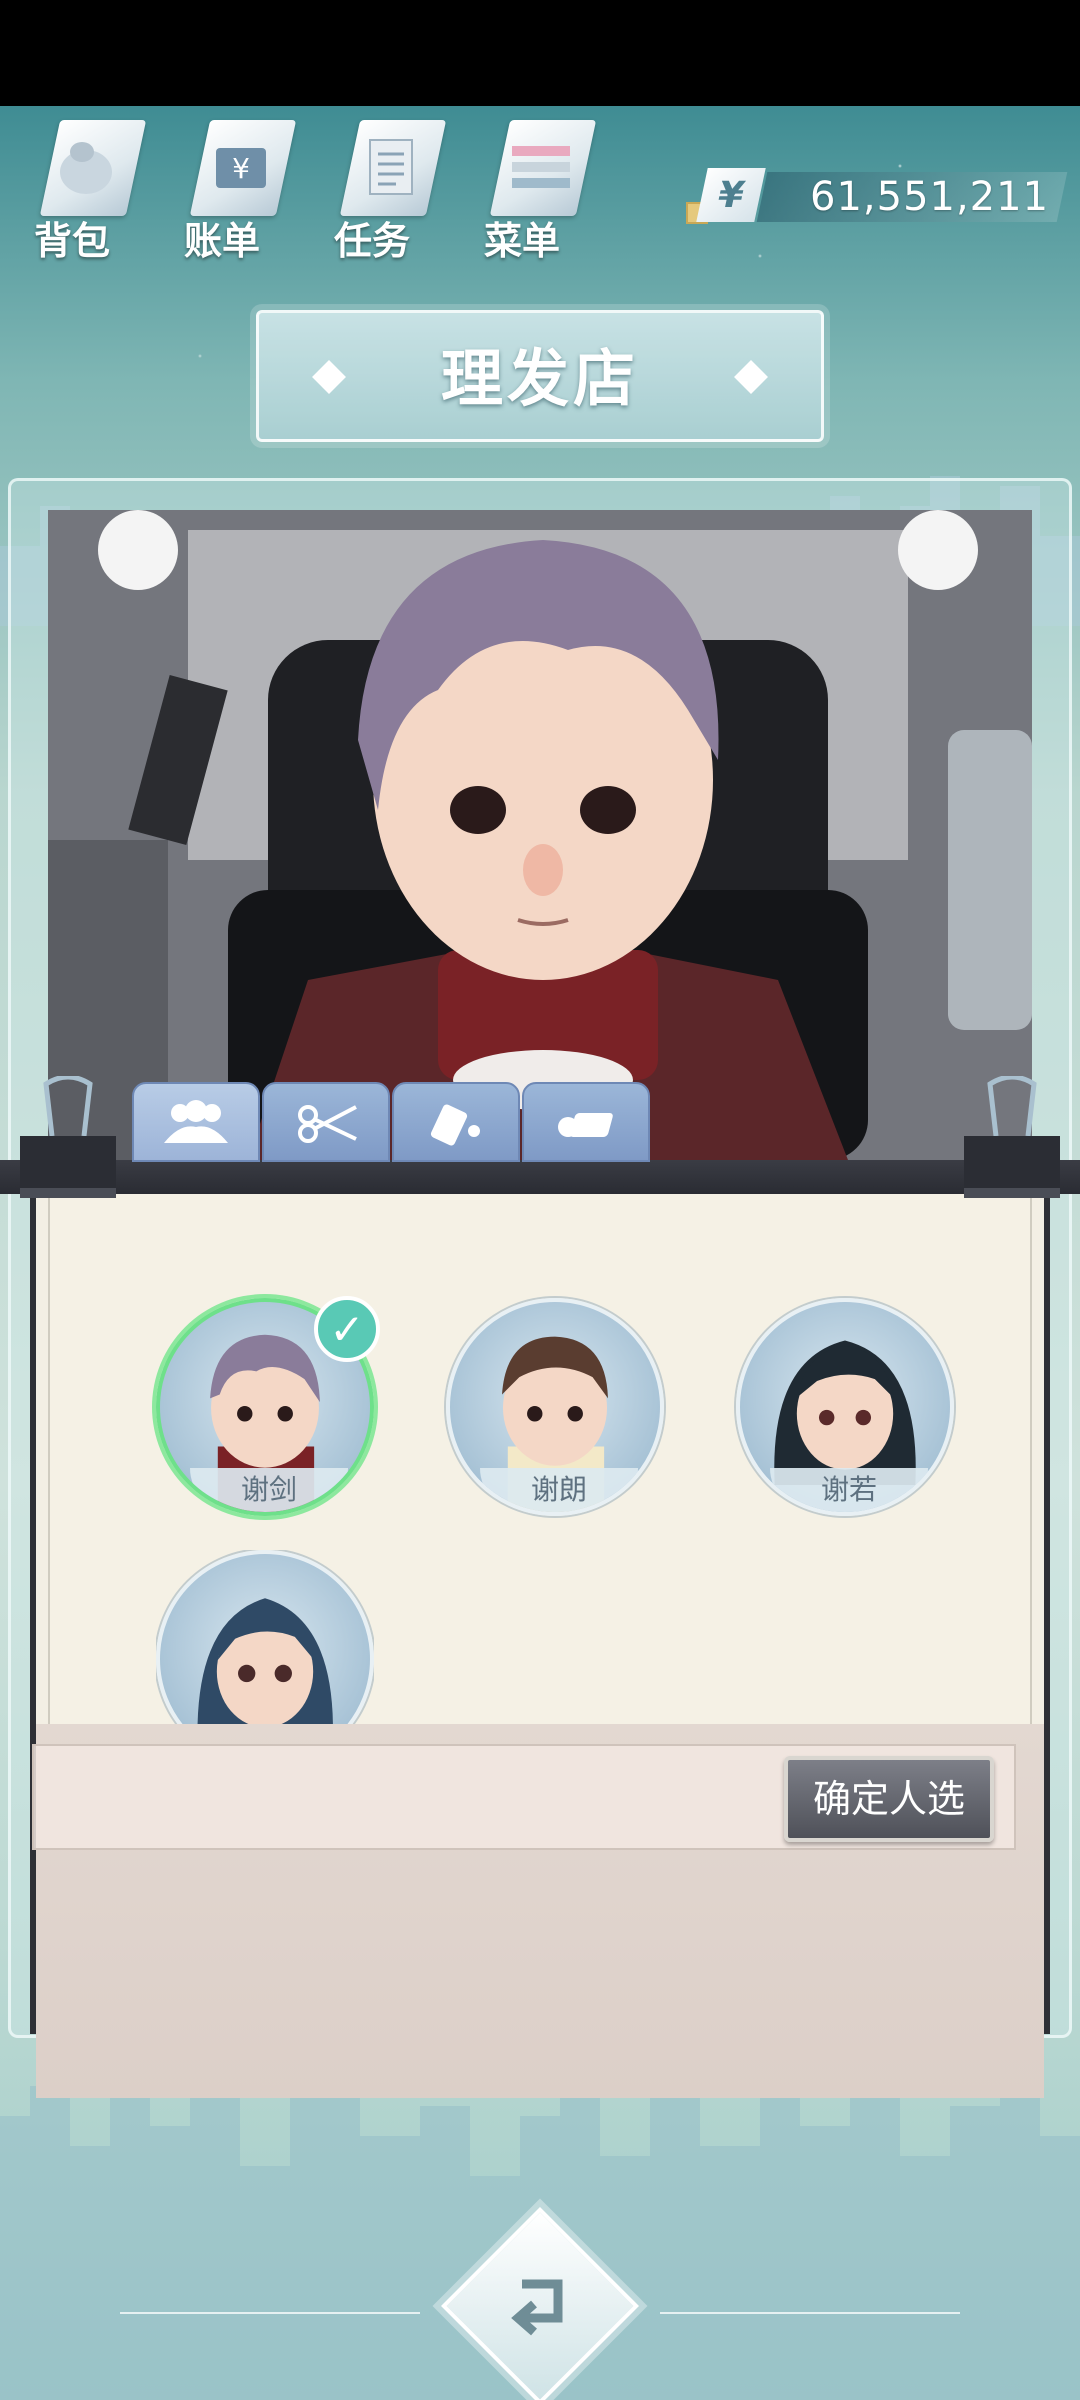  I want to click on task-button: 任务, so click(383, 186).